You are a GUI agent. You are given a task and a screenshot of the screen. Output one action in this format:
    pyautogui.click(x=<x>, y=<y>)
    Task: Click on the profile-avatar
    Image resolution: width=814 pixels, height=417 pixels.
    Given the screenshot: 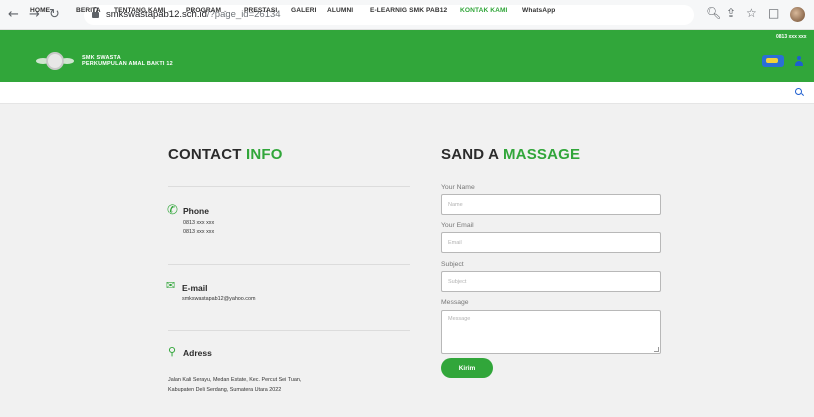 What is the action you would take?
    pyautogui.click(x=797, y=14)
    